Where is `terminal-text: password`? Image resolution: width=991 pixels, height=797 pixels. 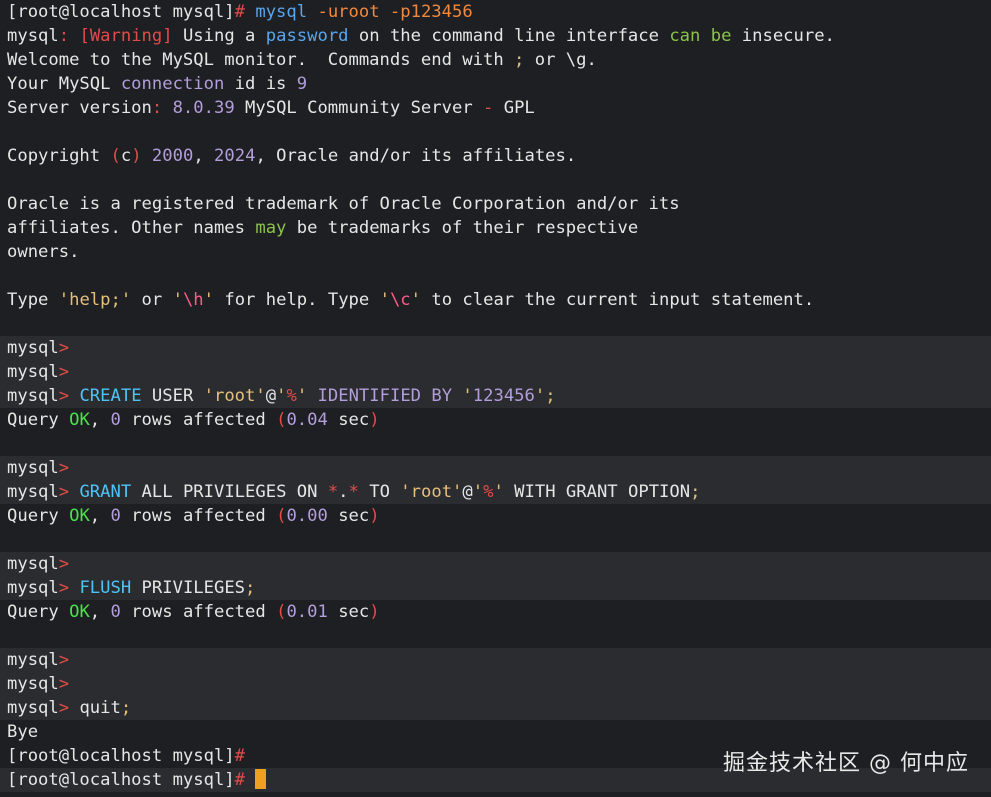 terminal-text: password is located at coordinates (307, 36).